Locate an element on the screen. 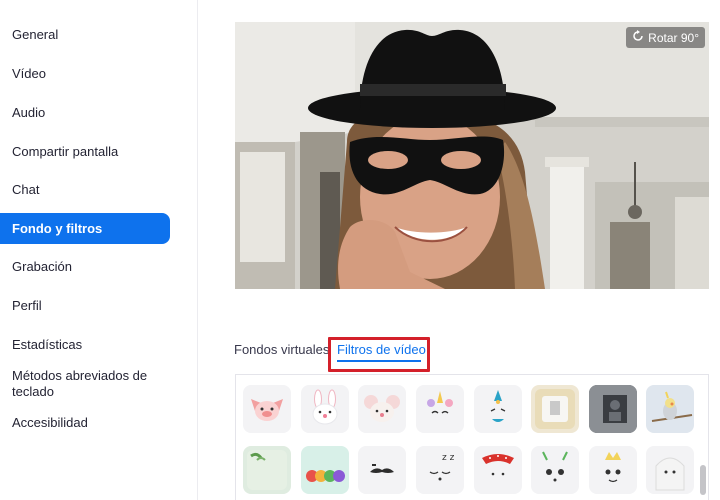  filter-mustache is located at coordinates (382, 470).